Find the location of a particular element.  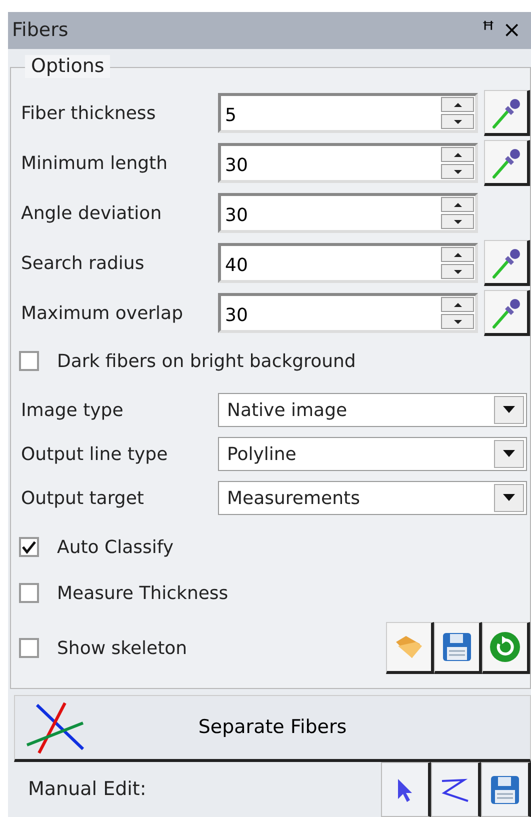

polyline-button is located at coordinates (456, 789).